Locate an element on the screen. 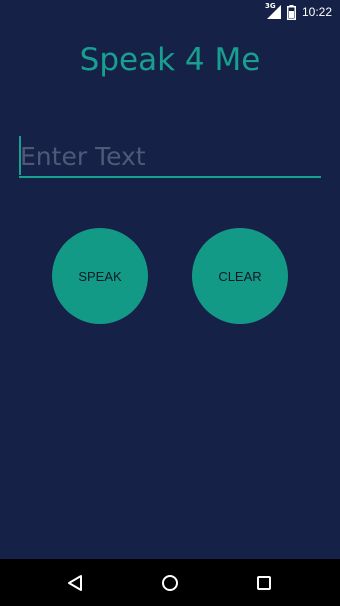 Image resolution: width=340 pixels, height=606 pixels. home-icon is located at coordinates (170, 583).